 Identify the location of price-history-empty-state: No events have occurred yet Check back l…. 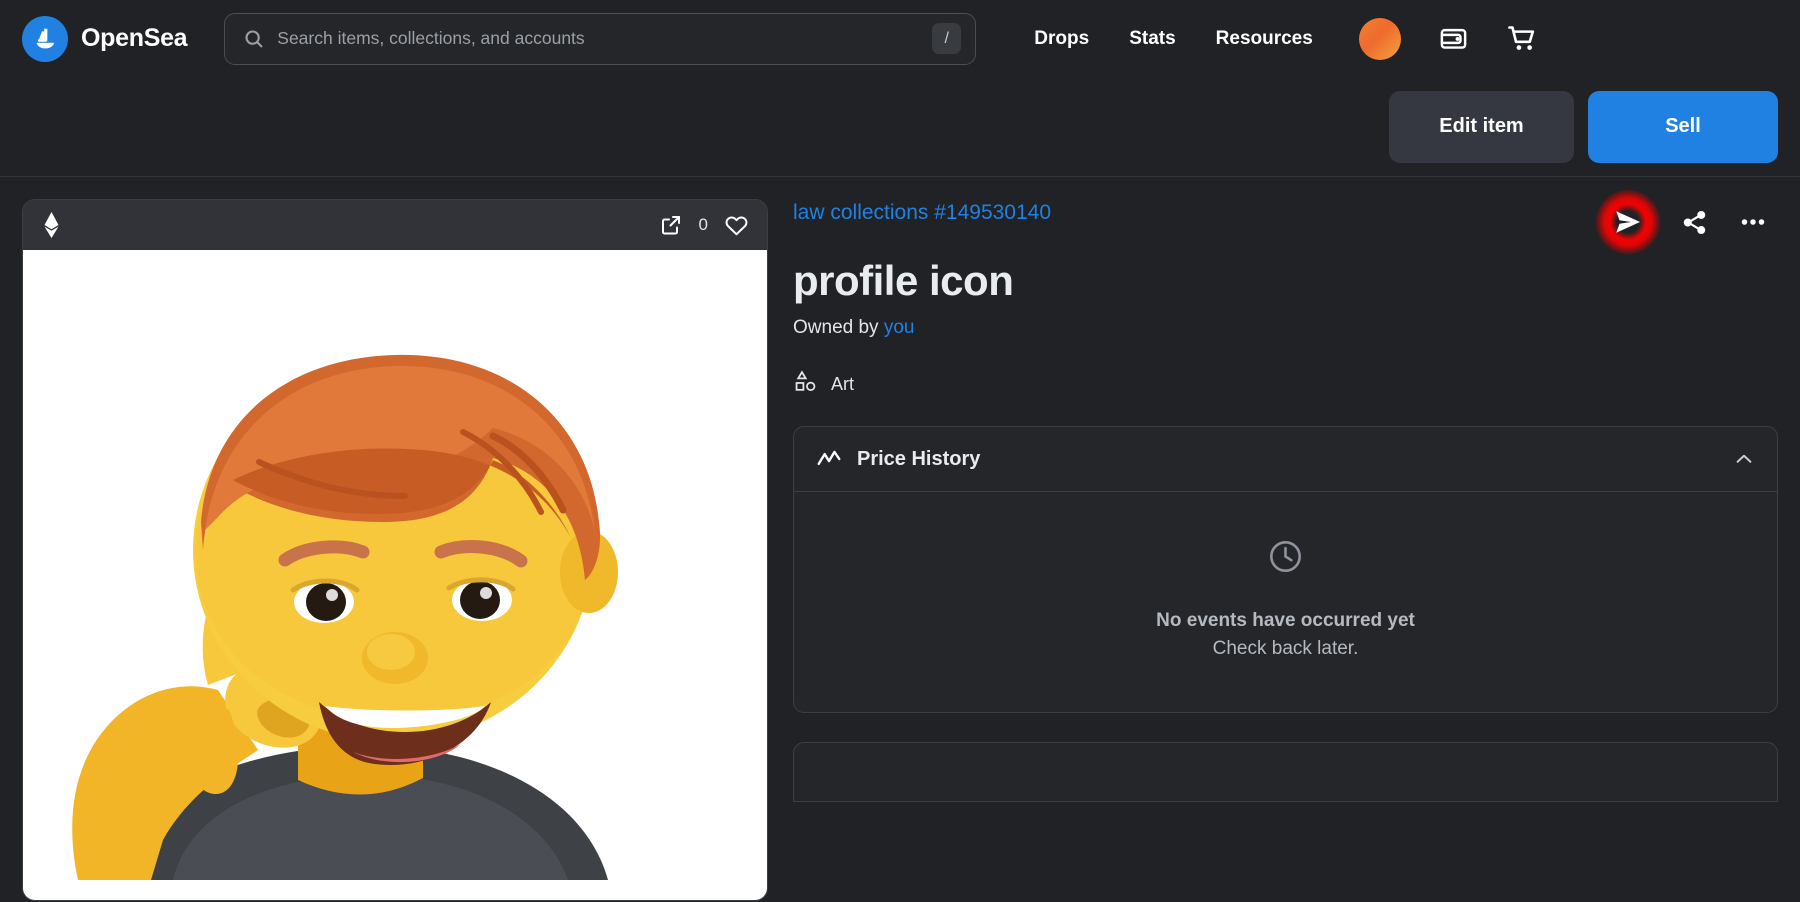
(1285, 601).